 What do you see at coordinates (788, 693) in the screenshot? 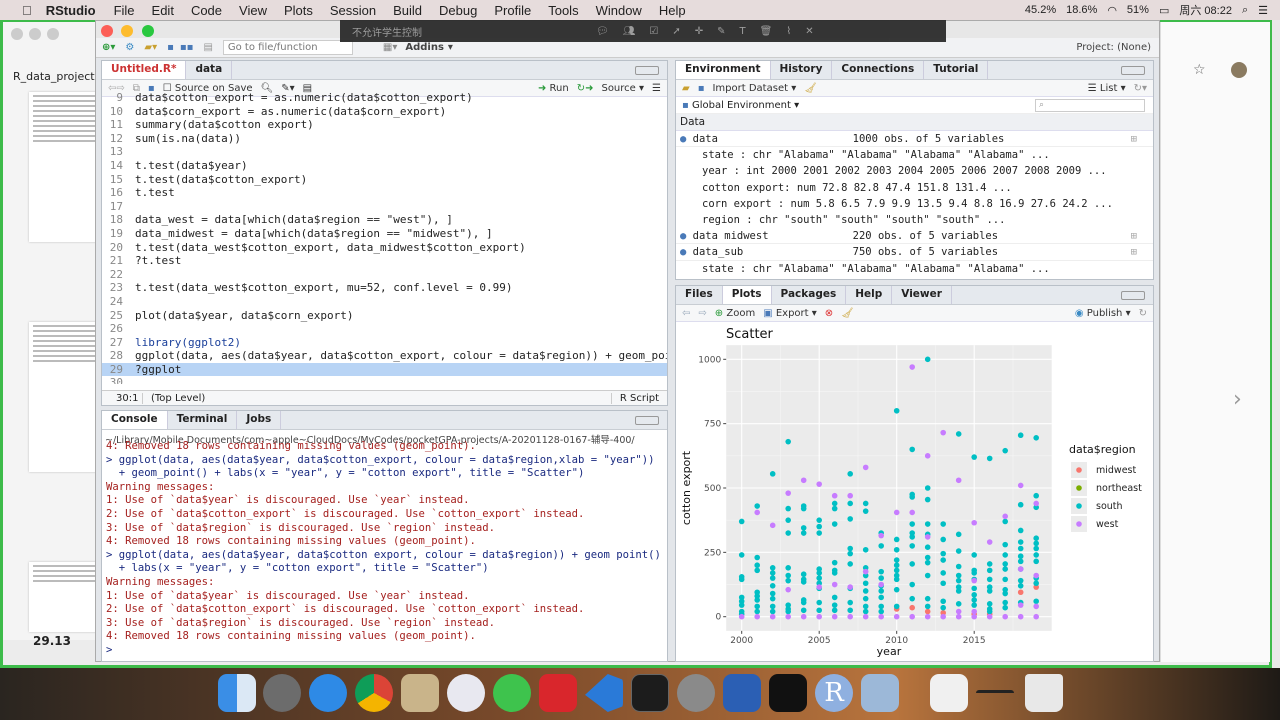
I see `classroom-app-icon` at bounding box center [788, 693].